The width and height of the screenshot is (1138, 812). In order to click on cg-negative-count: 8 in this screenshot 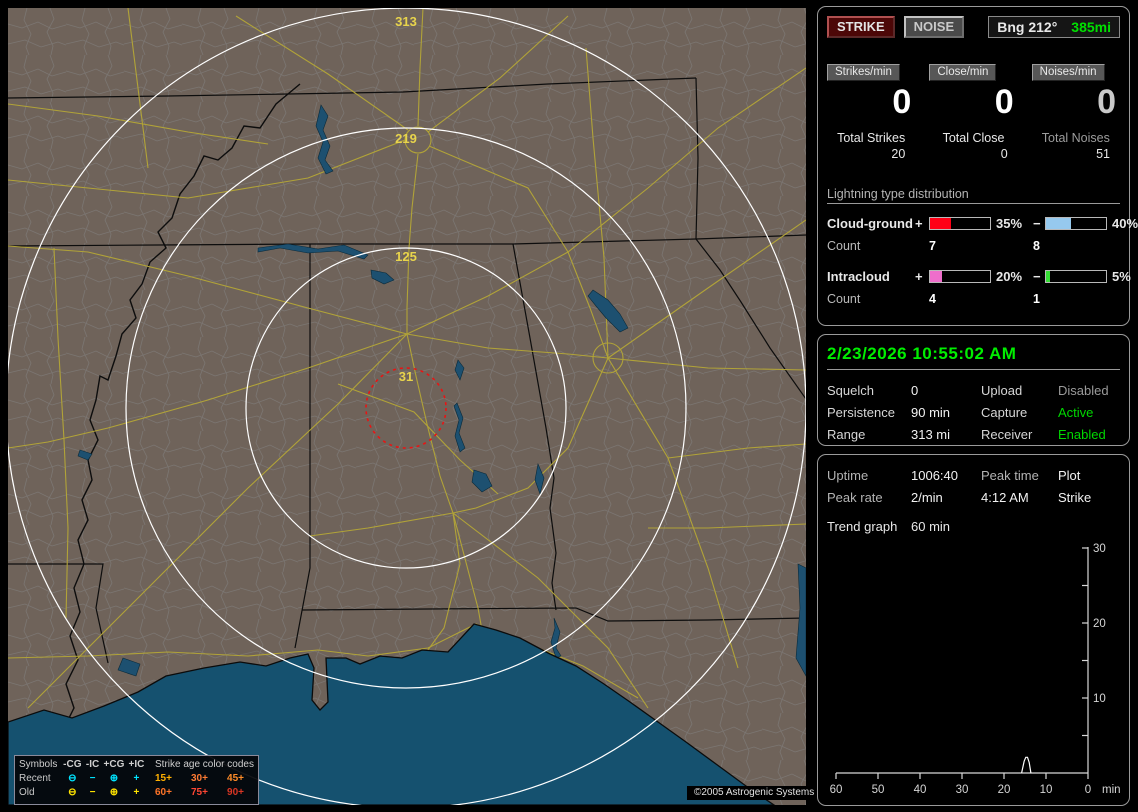, I will do `click(1036, 246)`.